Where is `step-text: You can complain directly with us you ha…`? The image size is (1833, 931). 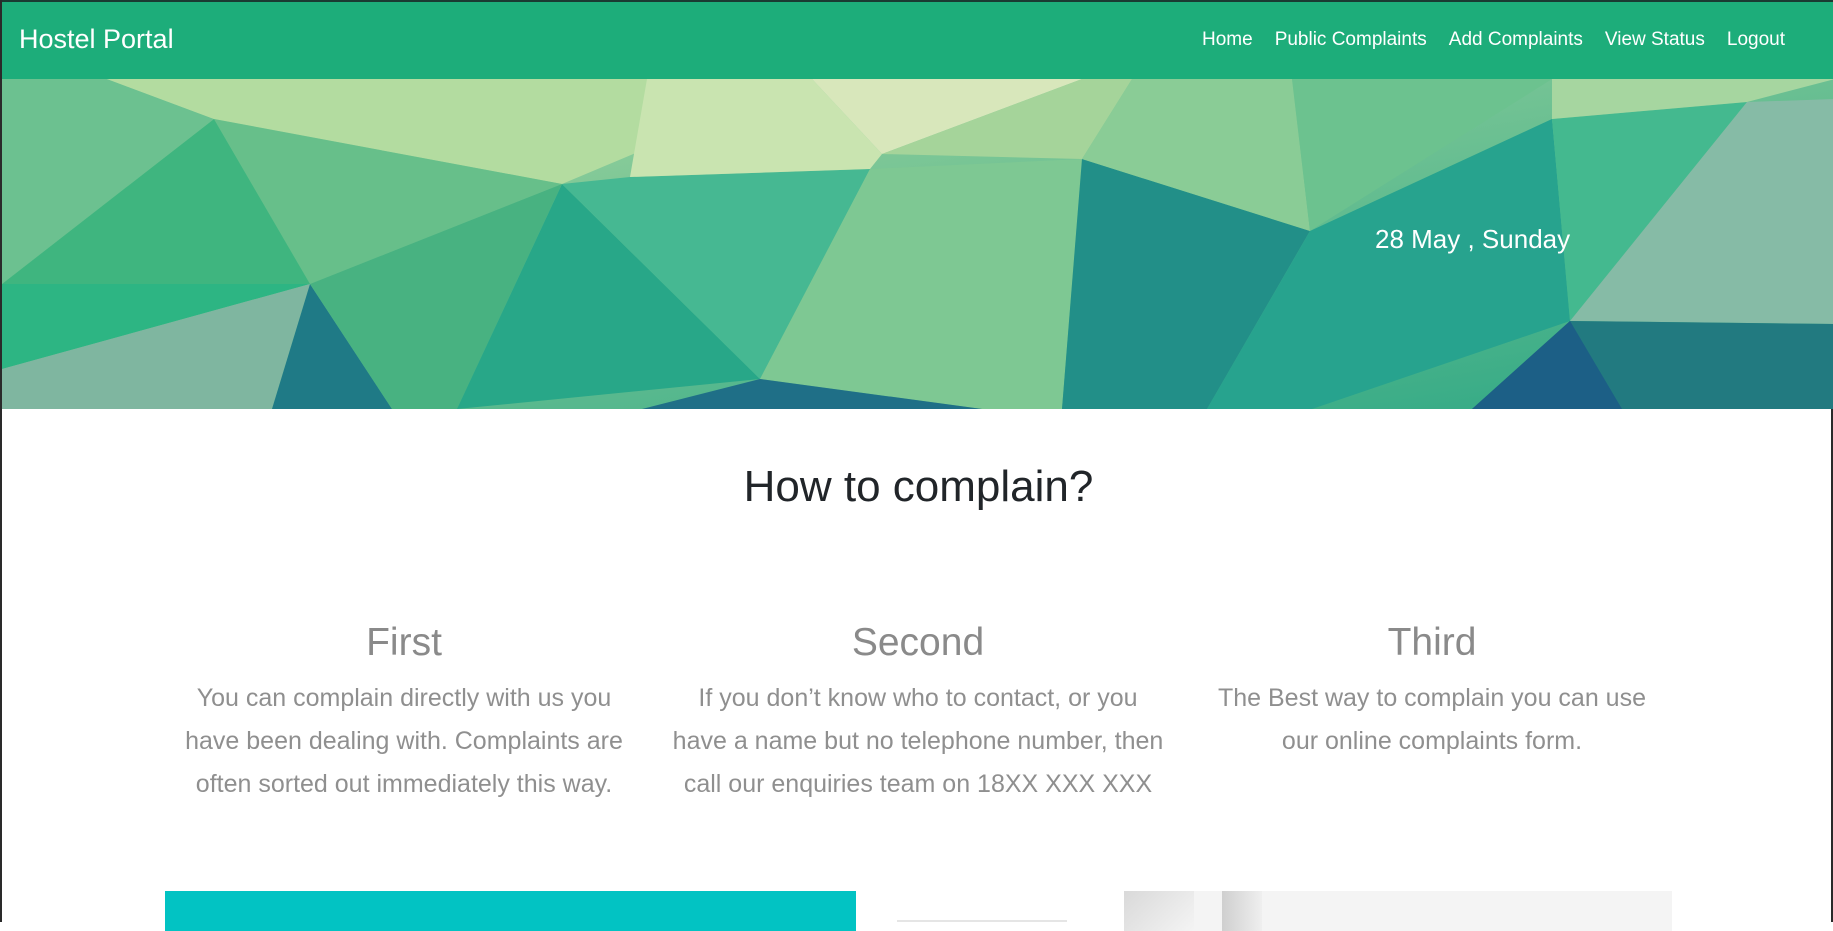
step-text: You can complain directly with us you ha… is located at coordinates (404, 741).